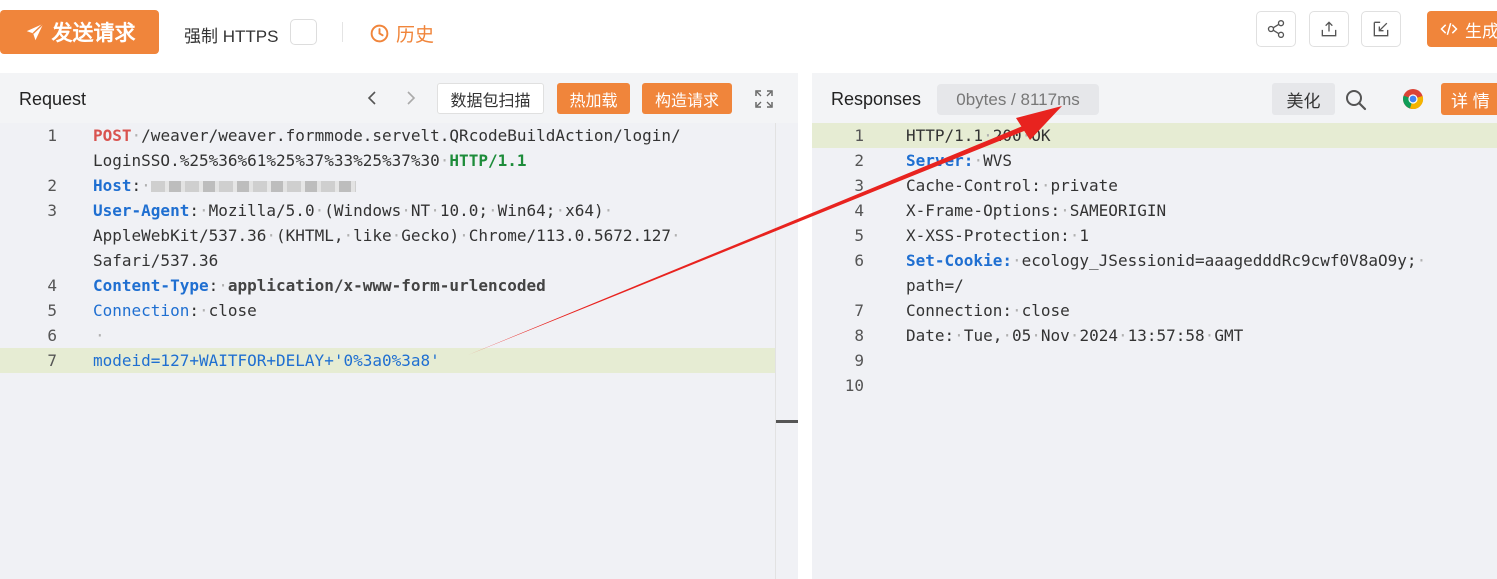  What do you see at coordinates (997, 160) in the screenshot?
I see `header-value: WVS` at bounding box center [997, 160].